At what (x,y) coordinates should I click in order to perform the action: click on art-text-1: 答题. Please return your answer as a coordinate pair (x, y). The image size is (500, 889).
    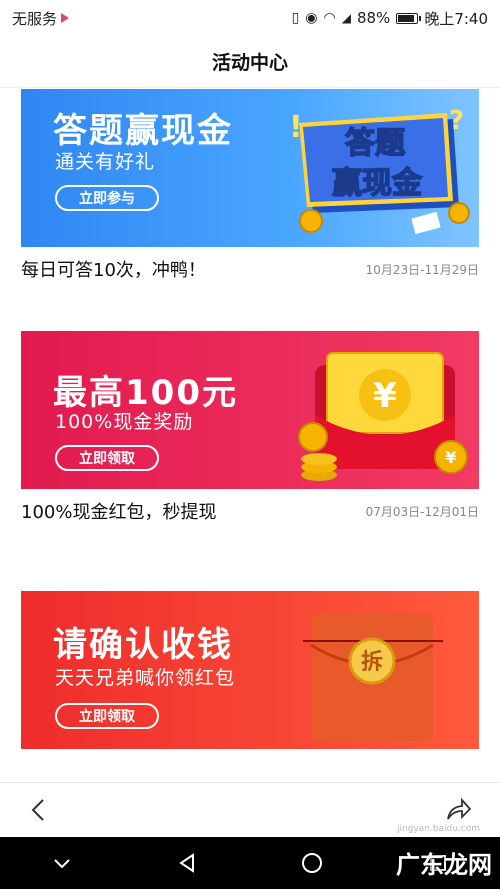
    Looking at the image, I should click on (375, 143).